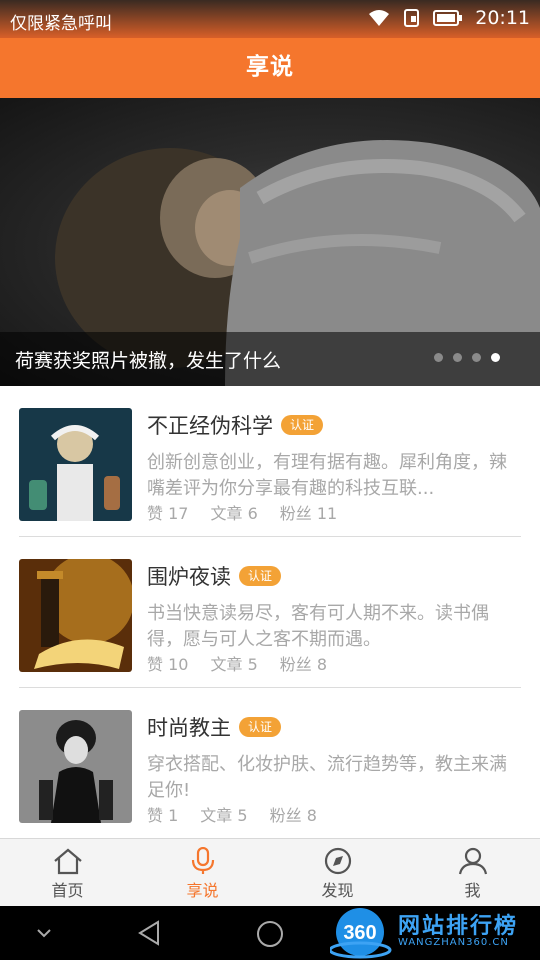  I want to click on page-title: 享说, so click(270, 67).